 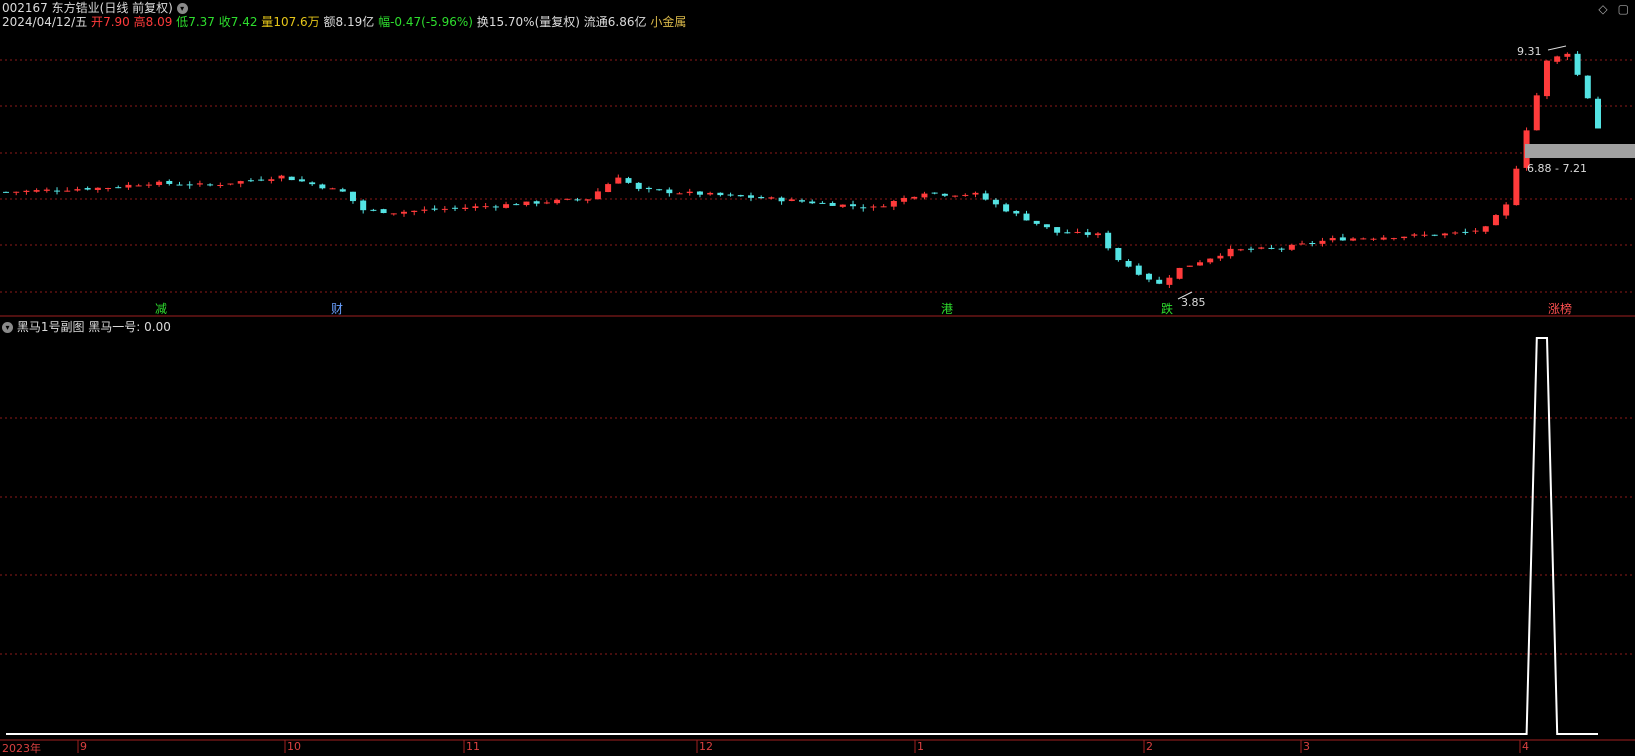 What do you see at coordinates (1167, 309) in the screenshot?
I see `event-label-drop: 跌` at bounding box center [1167, 309].